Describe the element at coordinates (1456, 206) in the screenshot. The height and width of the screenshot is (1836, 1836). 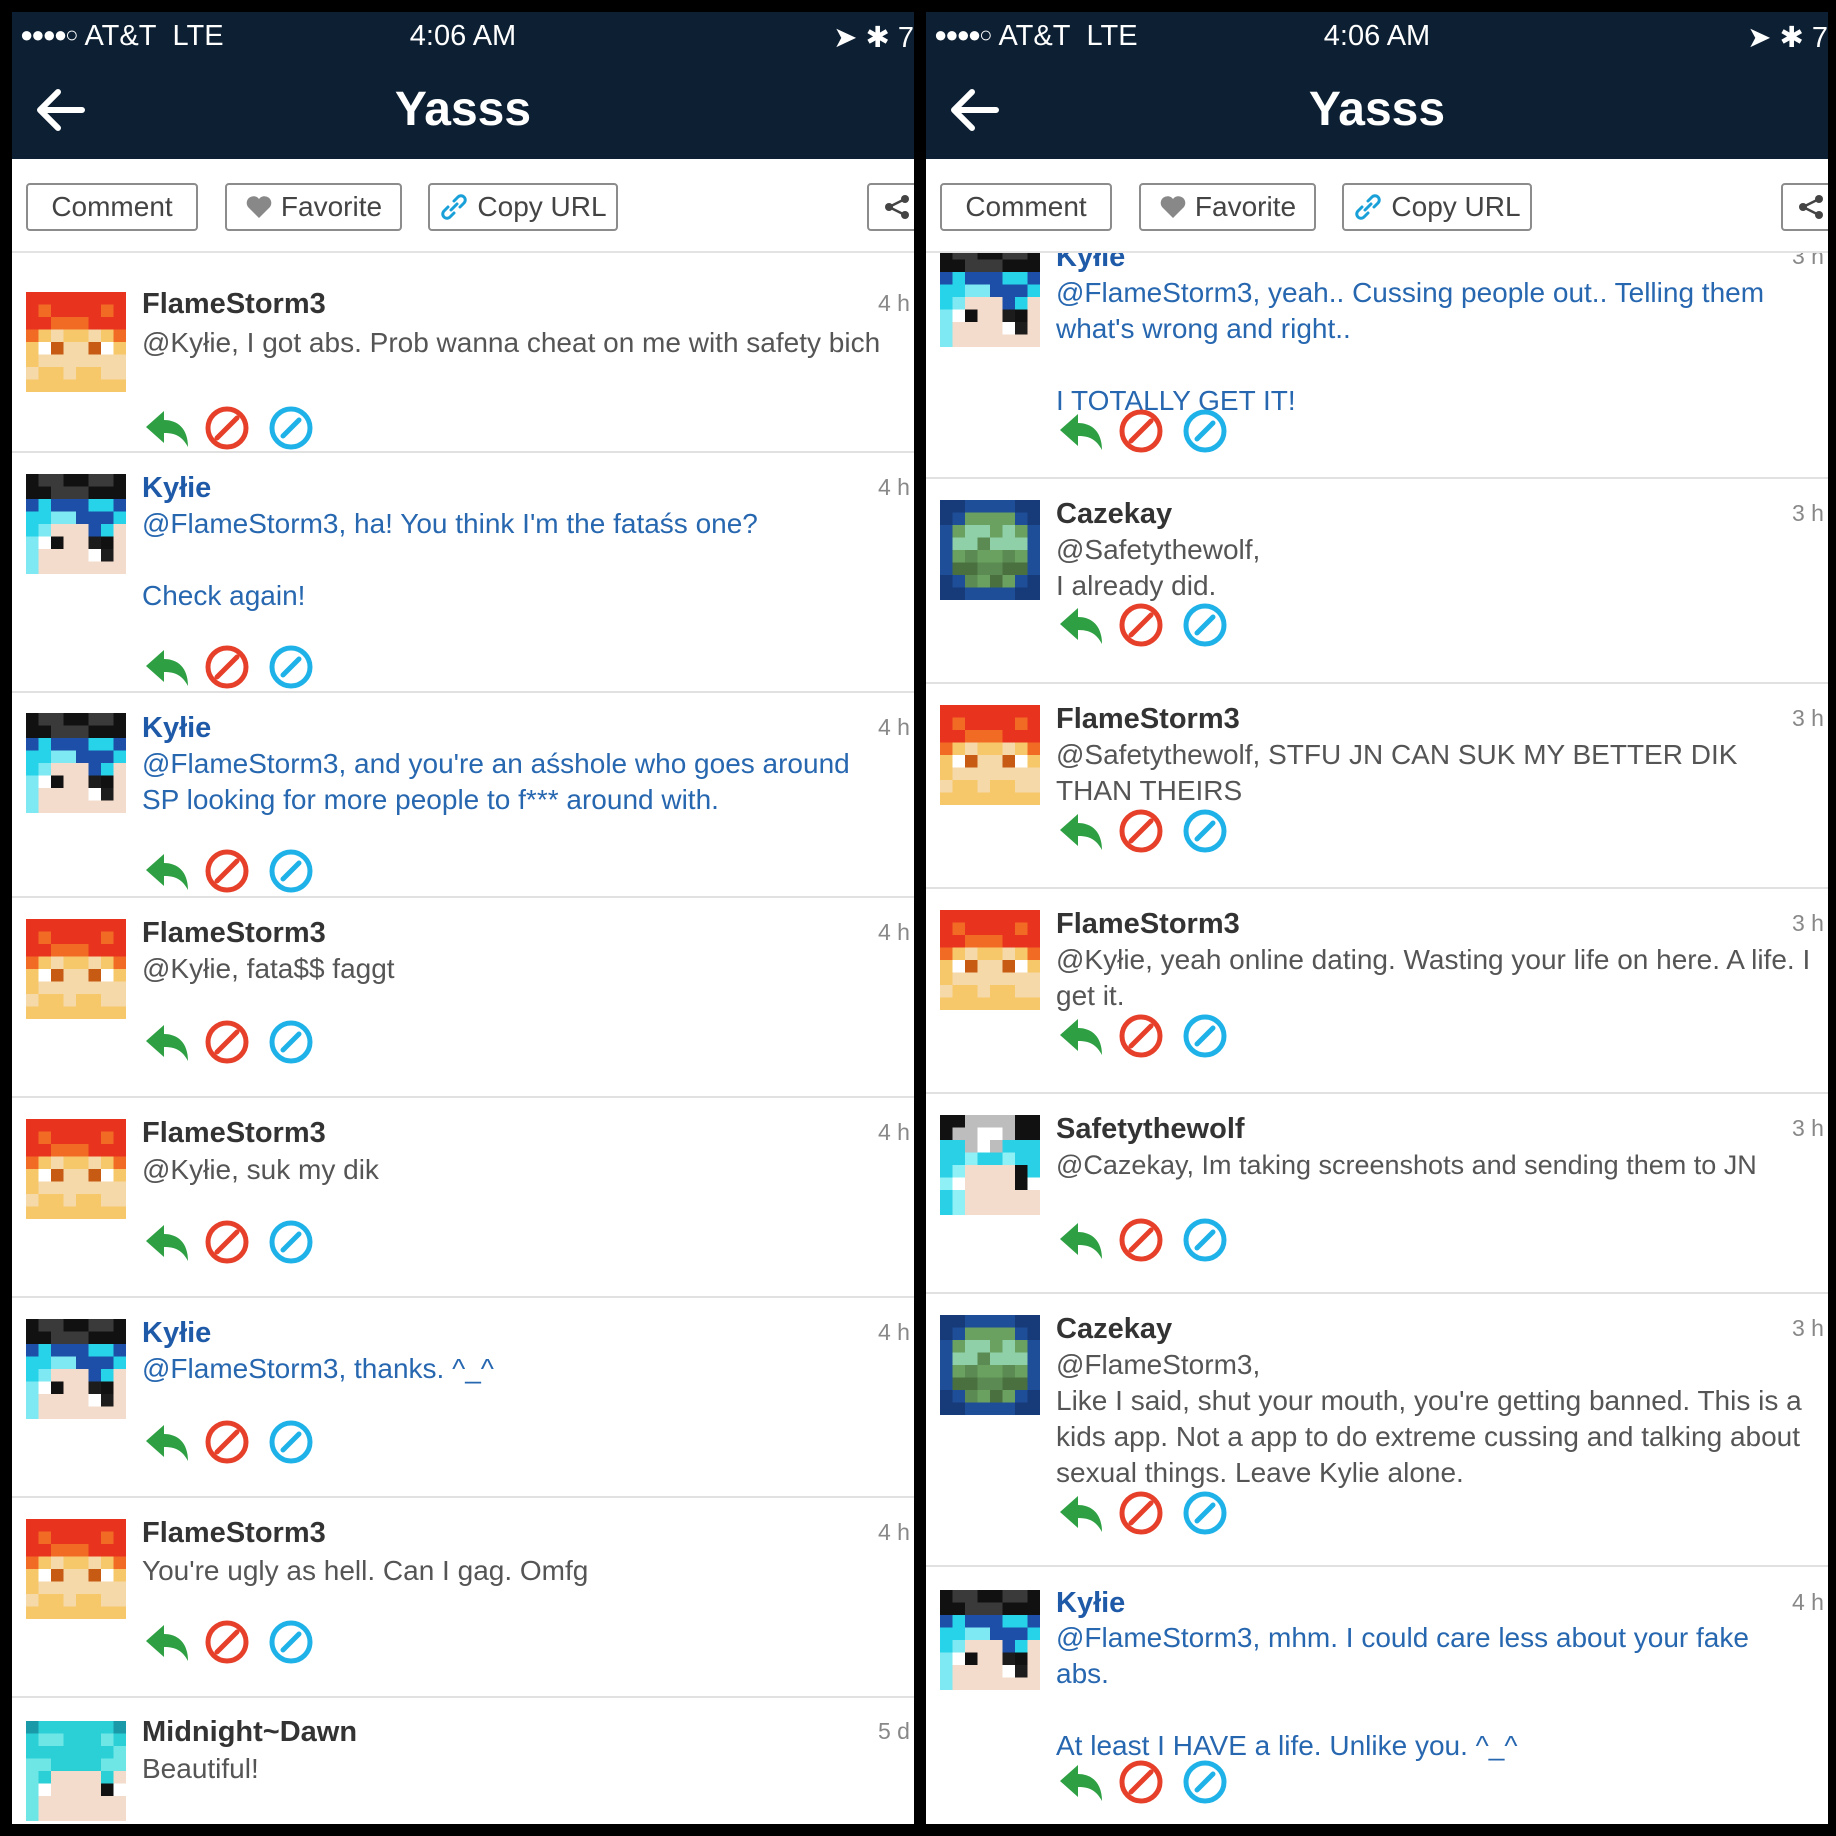
I see `copy-url-label: Copy URL` at that location.